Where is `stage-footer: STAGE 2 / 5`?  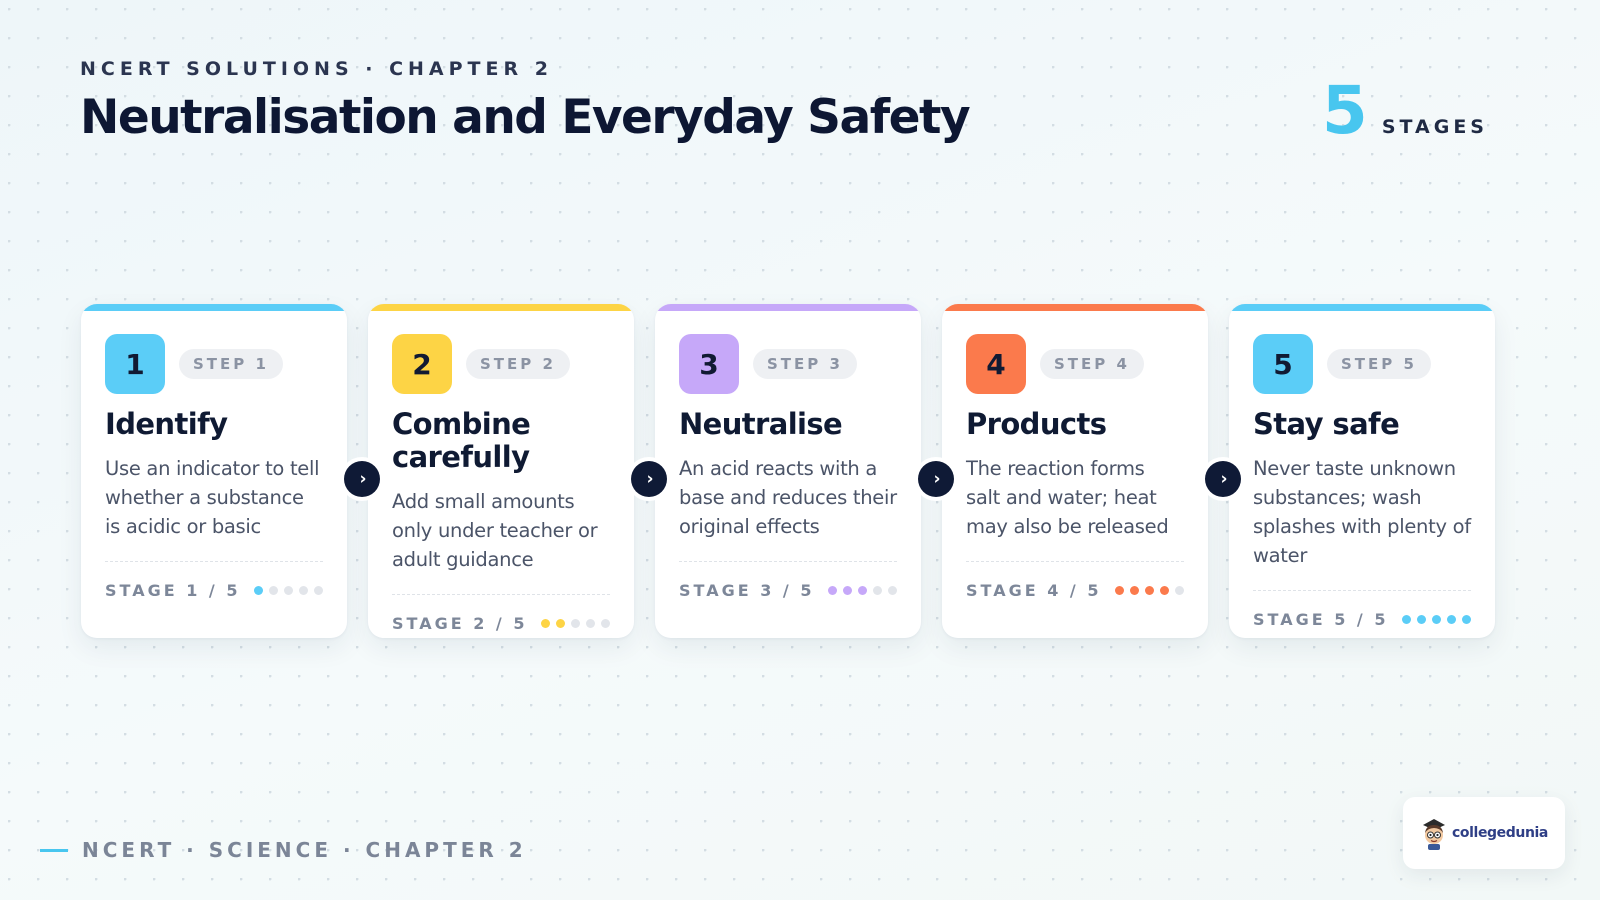
stage-footer: STAGE 2 / 5 is located at coordinates (501, 616).